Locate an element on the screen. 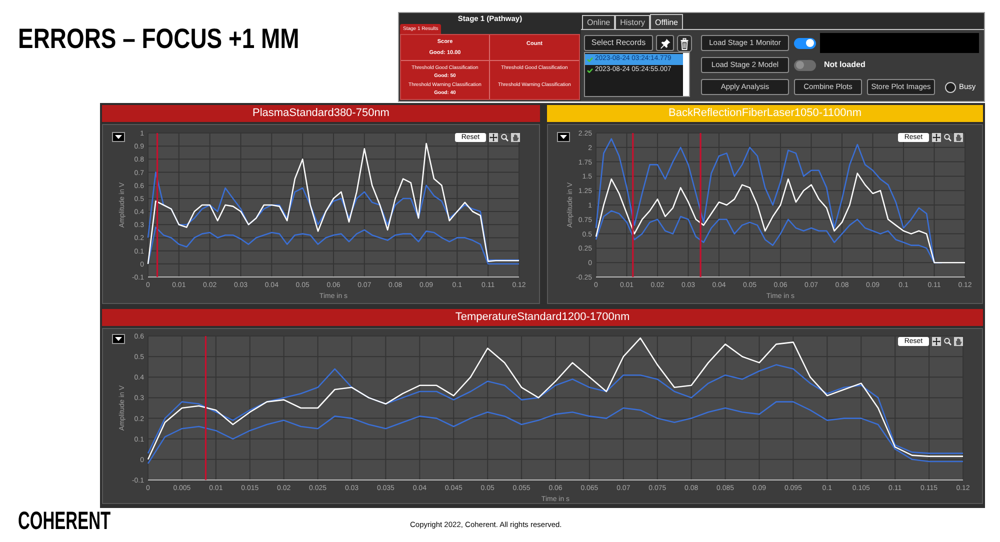 The height and width of the screenshot is (542, 1000). panel-header: PlasmaStandard380-750nm is located at coordinates (321, 113).